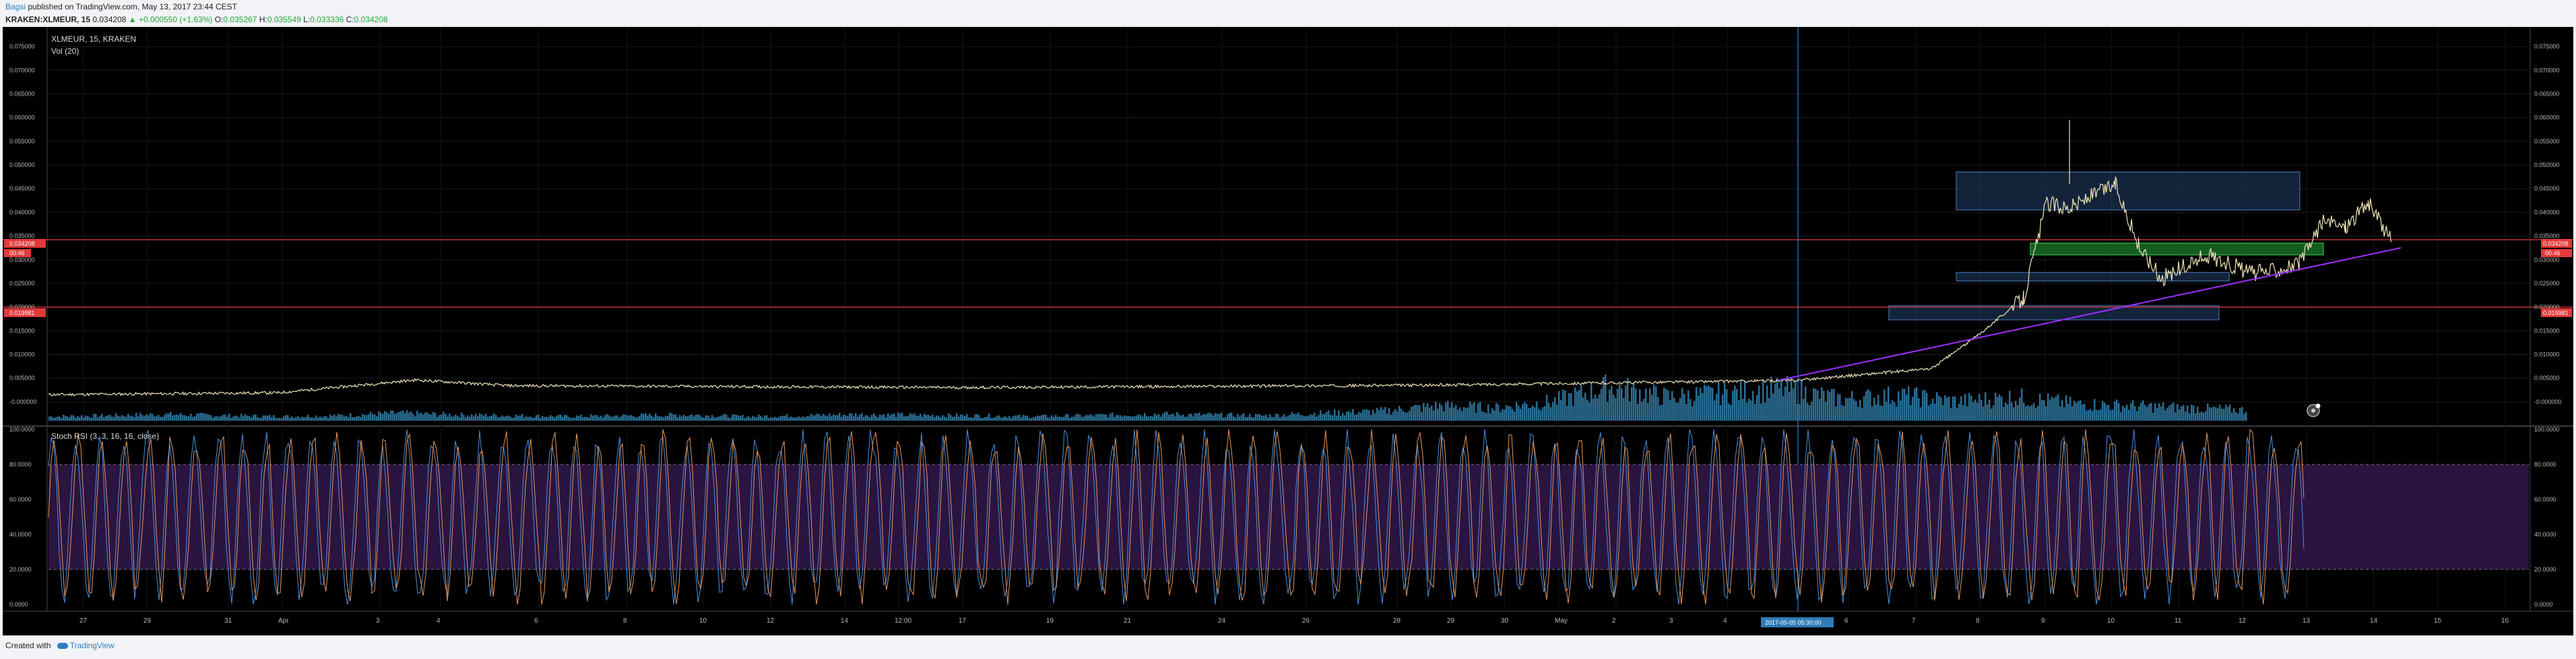  I want to click on tradingview-logo-icon, so click(63, 646).